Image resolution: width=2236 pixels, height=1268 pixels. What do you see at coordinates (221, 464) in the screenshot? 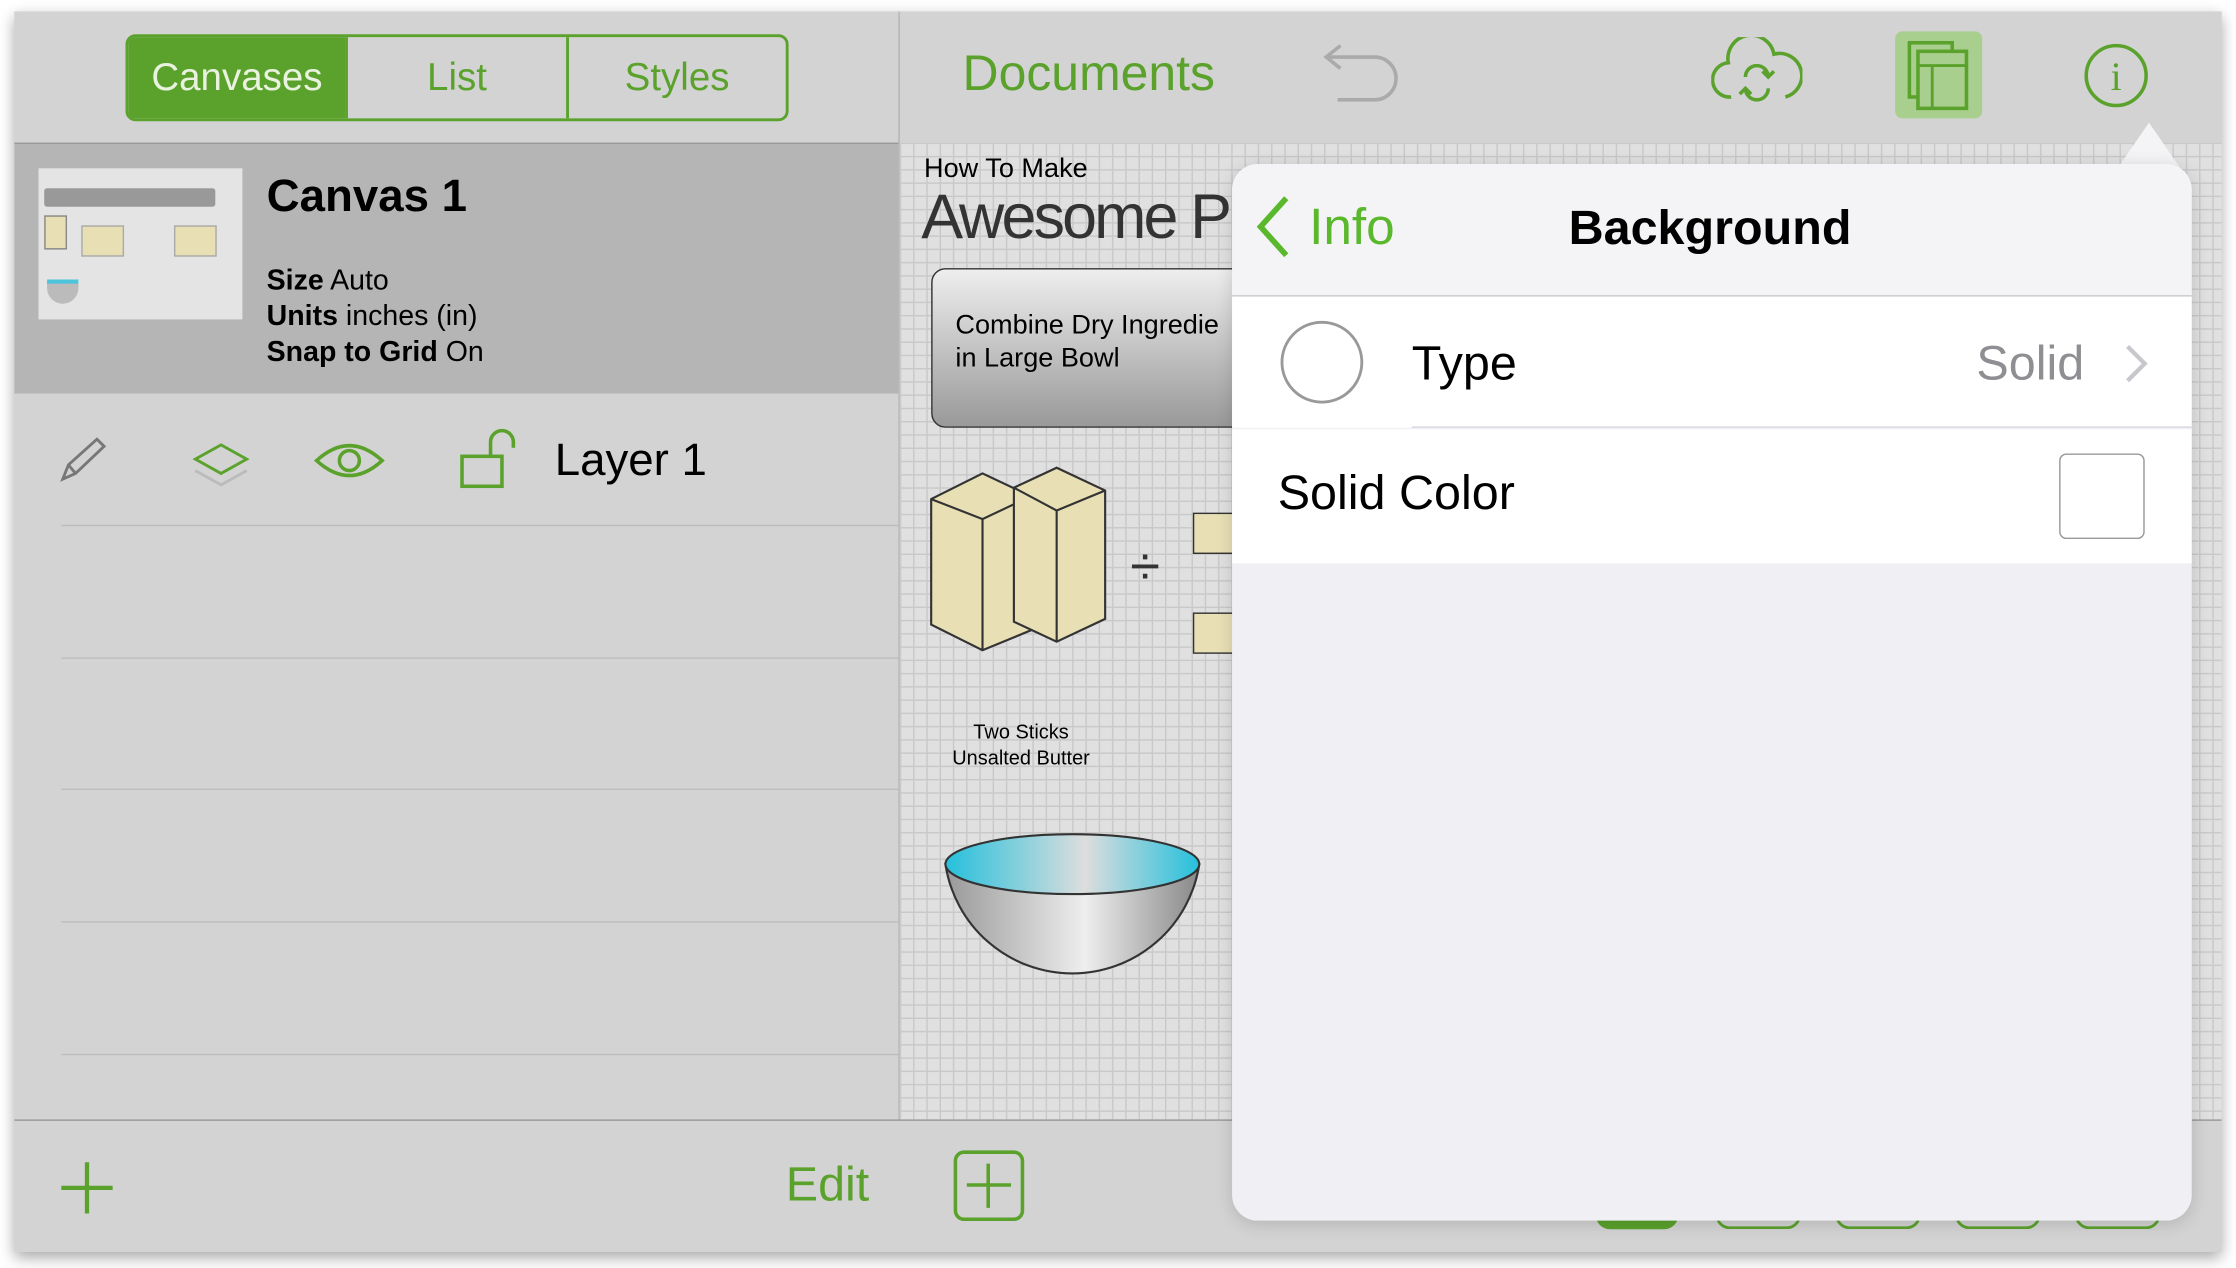
I see `layers-icon` at bounding box center [221, 464].